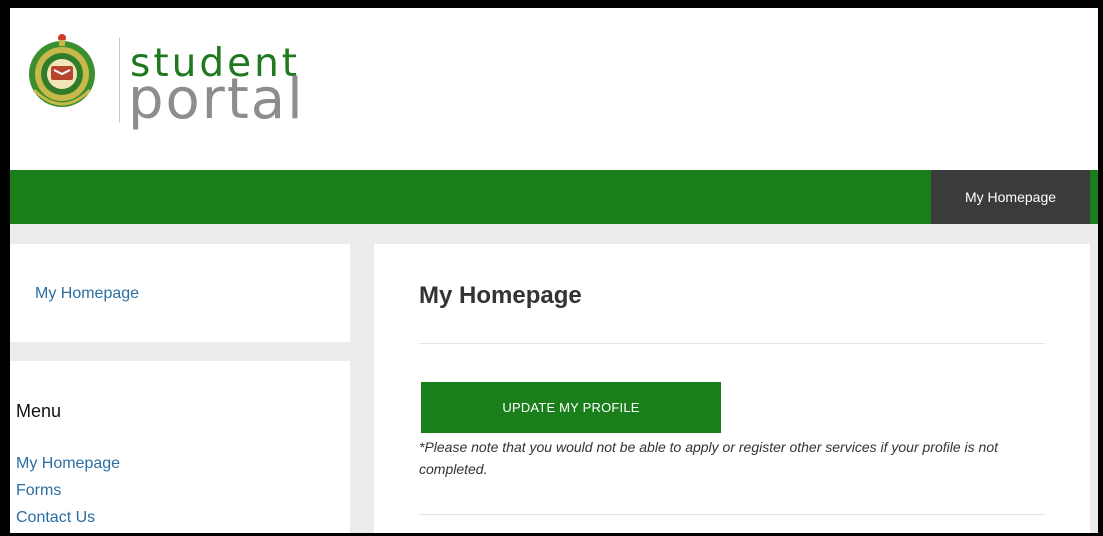 Image resolution: width=1103 pixels, height=536 pixels. I want to click on title-divider, so click(732, 343).